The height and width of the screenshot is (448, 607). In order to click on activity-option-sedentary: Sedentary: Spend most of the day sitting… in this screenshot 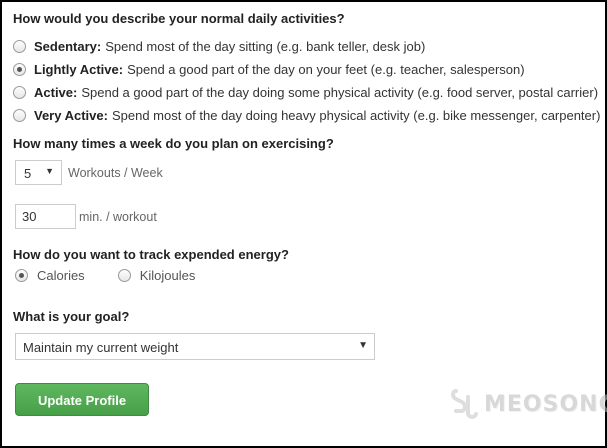, I will do `click(219, 46)`.